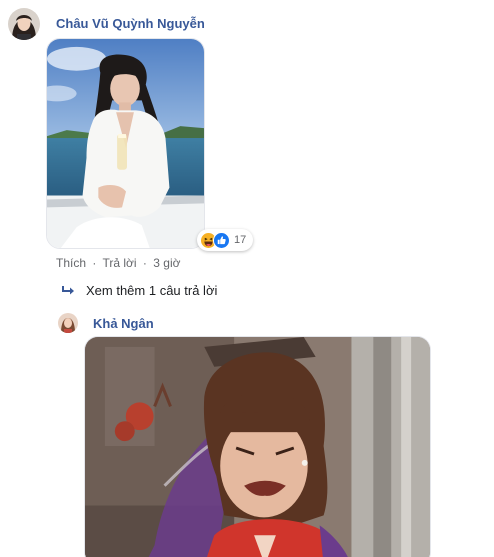 This screenshot has width=494, height=557. Describe the element at coordinates (68, 323) in the screenshot. I see `reply-avatar` at that location.